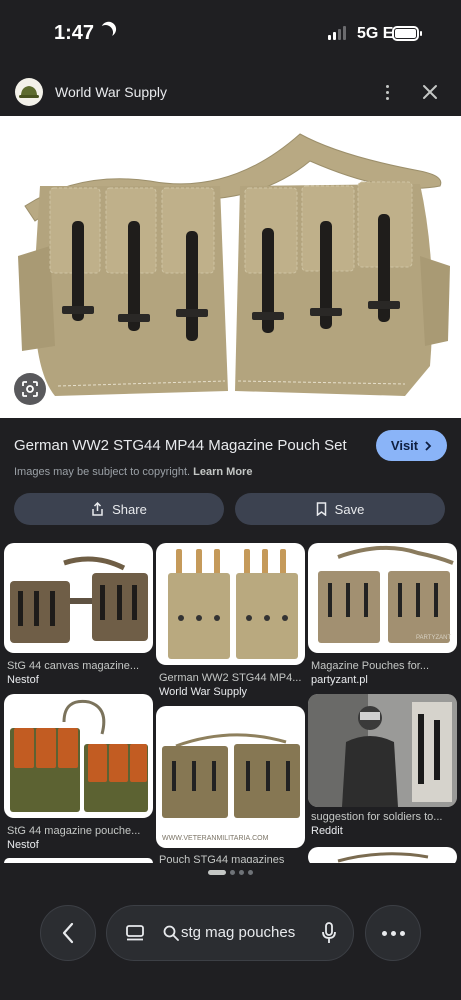 This screenshot has height=1000, width=461. I want to click on share-label: Share, so click(129, 509).